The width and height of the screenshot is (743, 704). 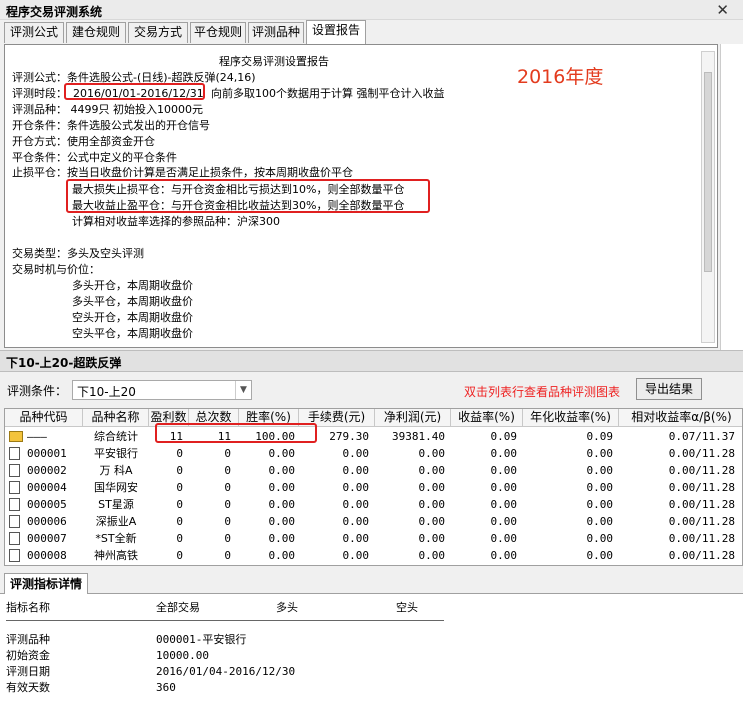 I want to click on folder-icon, so click(x=16, y=436).